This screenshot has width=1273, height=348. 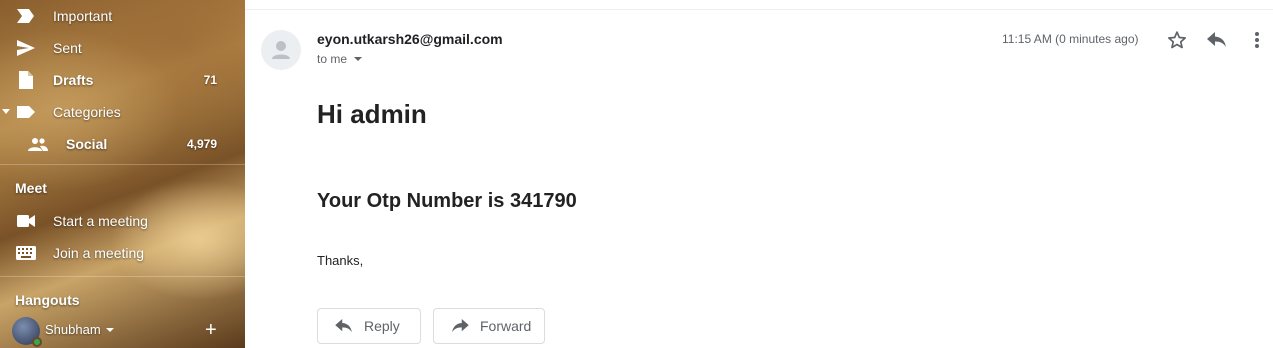 What do you see at coordinates (87, 112) in the screenshot?
I see `sidebar-item-label: Categories` at bounding box center [87, 112].